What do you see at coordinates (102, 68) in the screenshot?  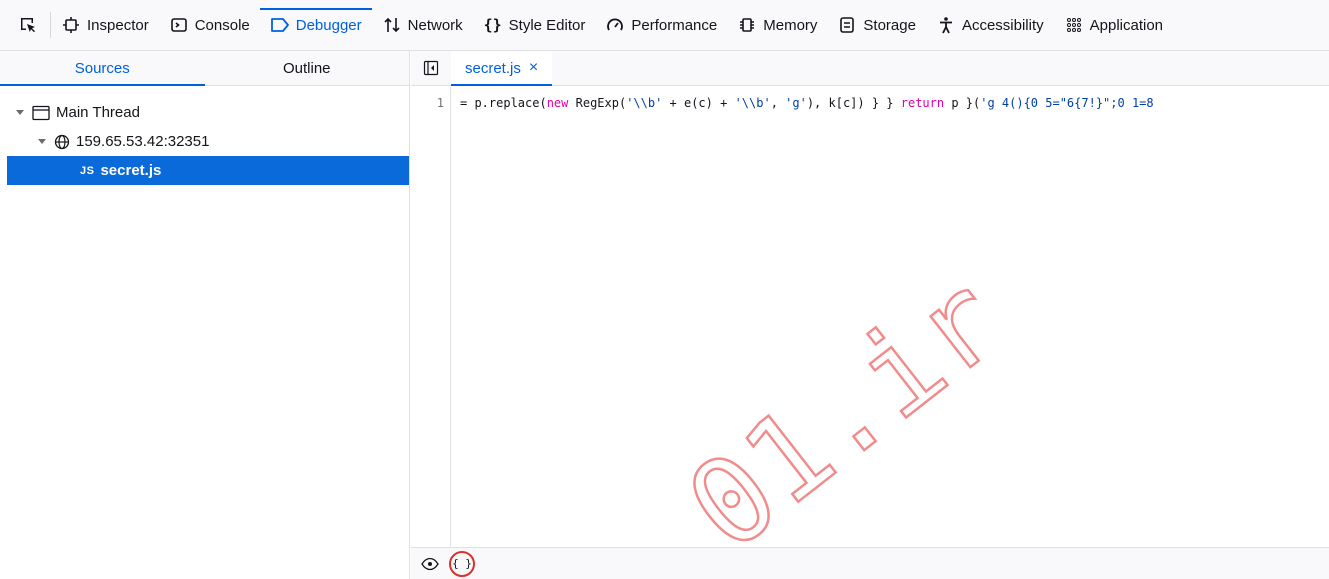 I see `tab-sources: Sources` at bounding box center [102, 68].